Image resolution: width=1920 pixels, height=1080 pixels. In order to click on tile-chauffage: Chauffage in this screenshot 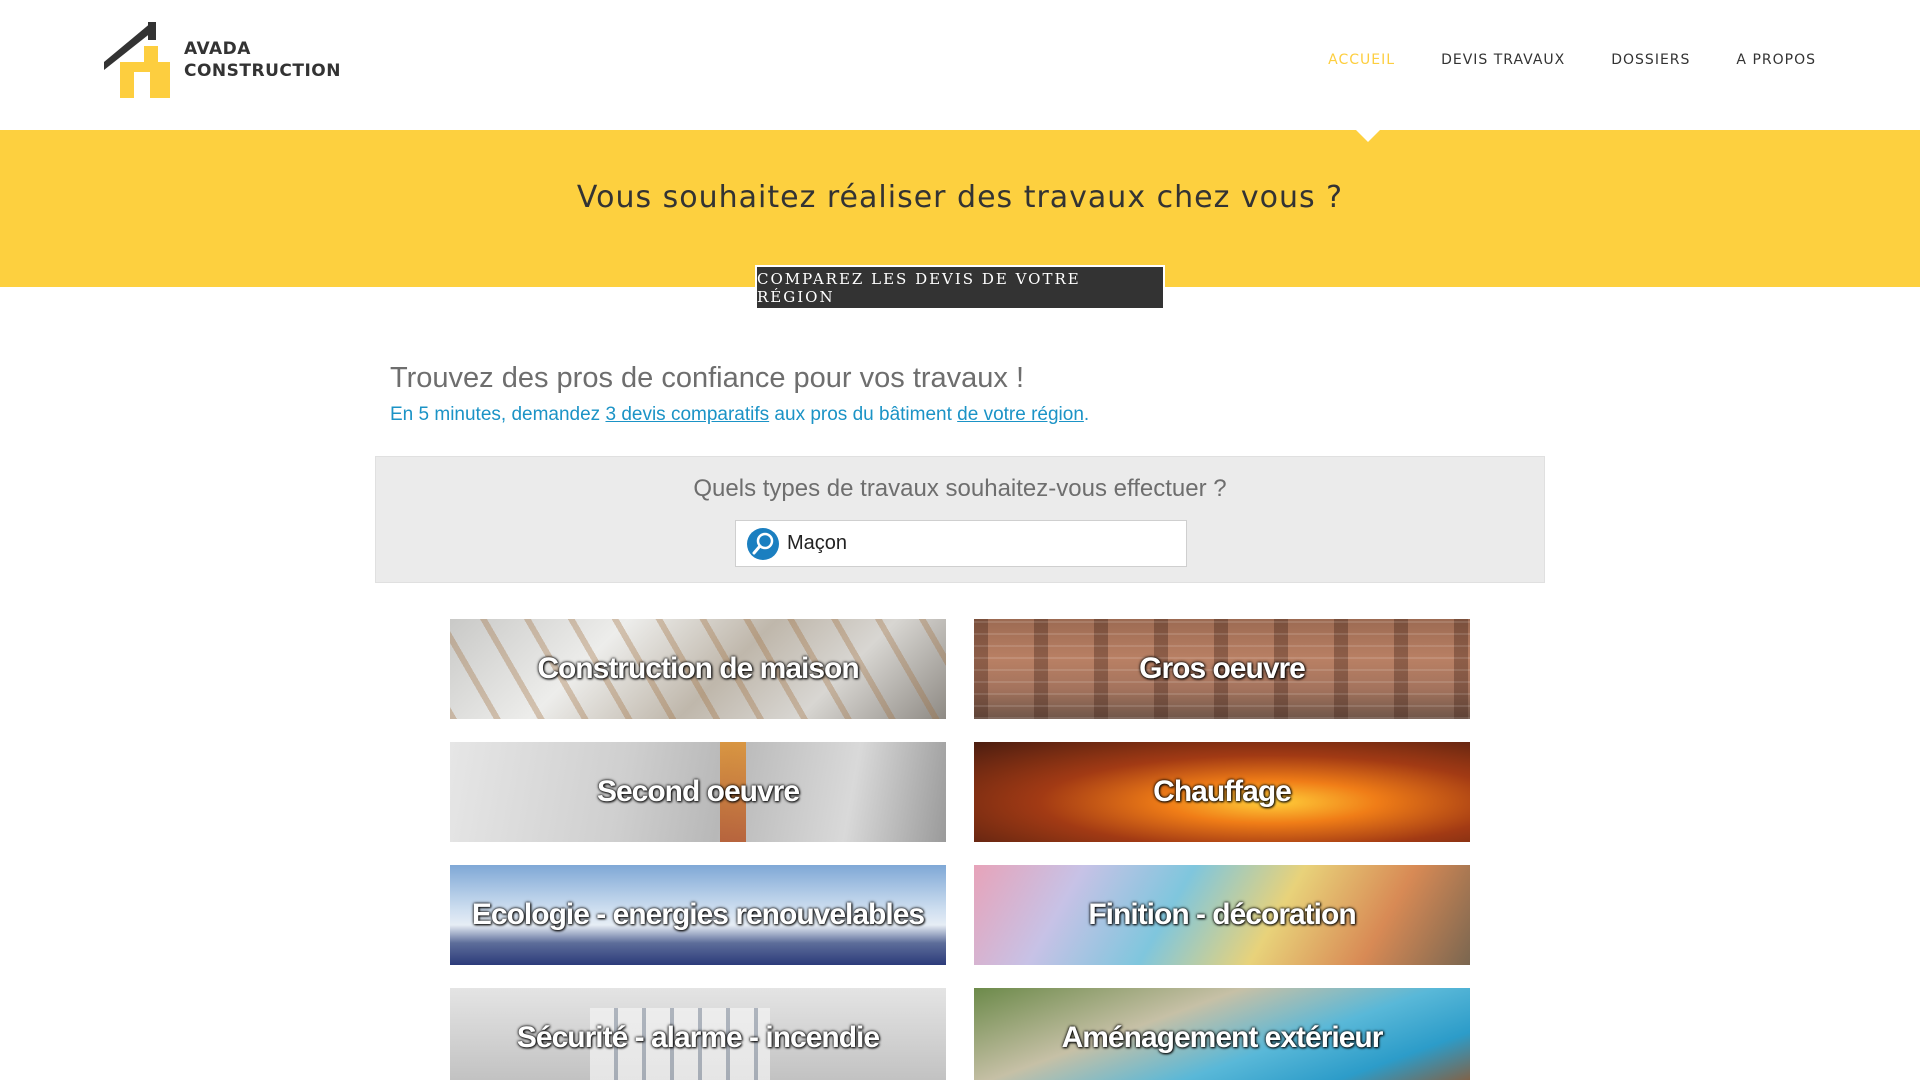, I will do `click(1222, 792)`.